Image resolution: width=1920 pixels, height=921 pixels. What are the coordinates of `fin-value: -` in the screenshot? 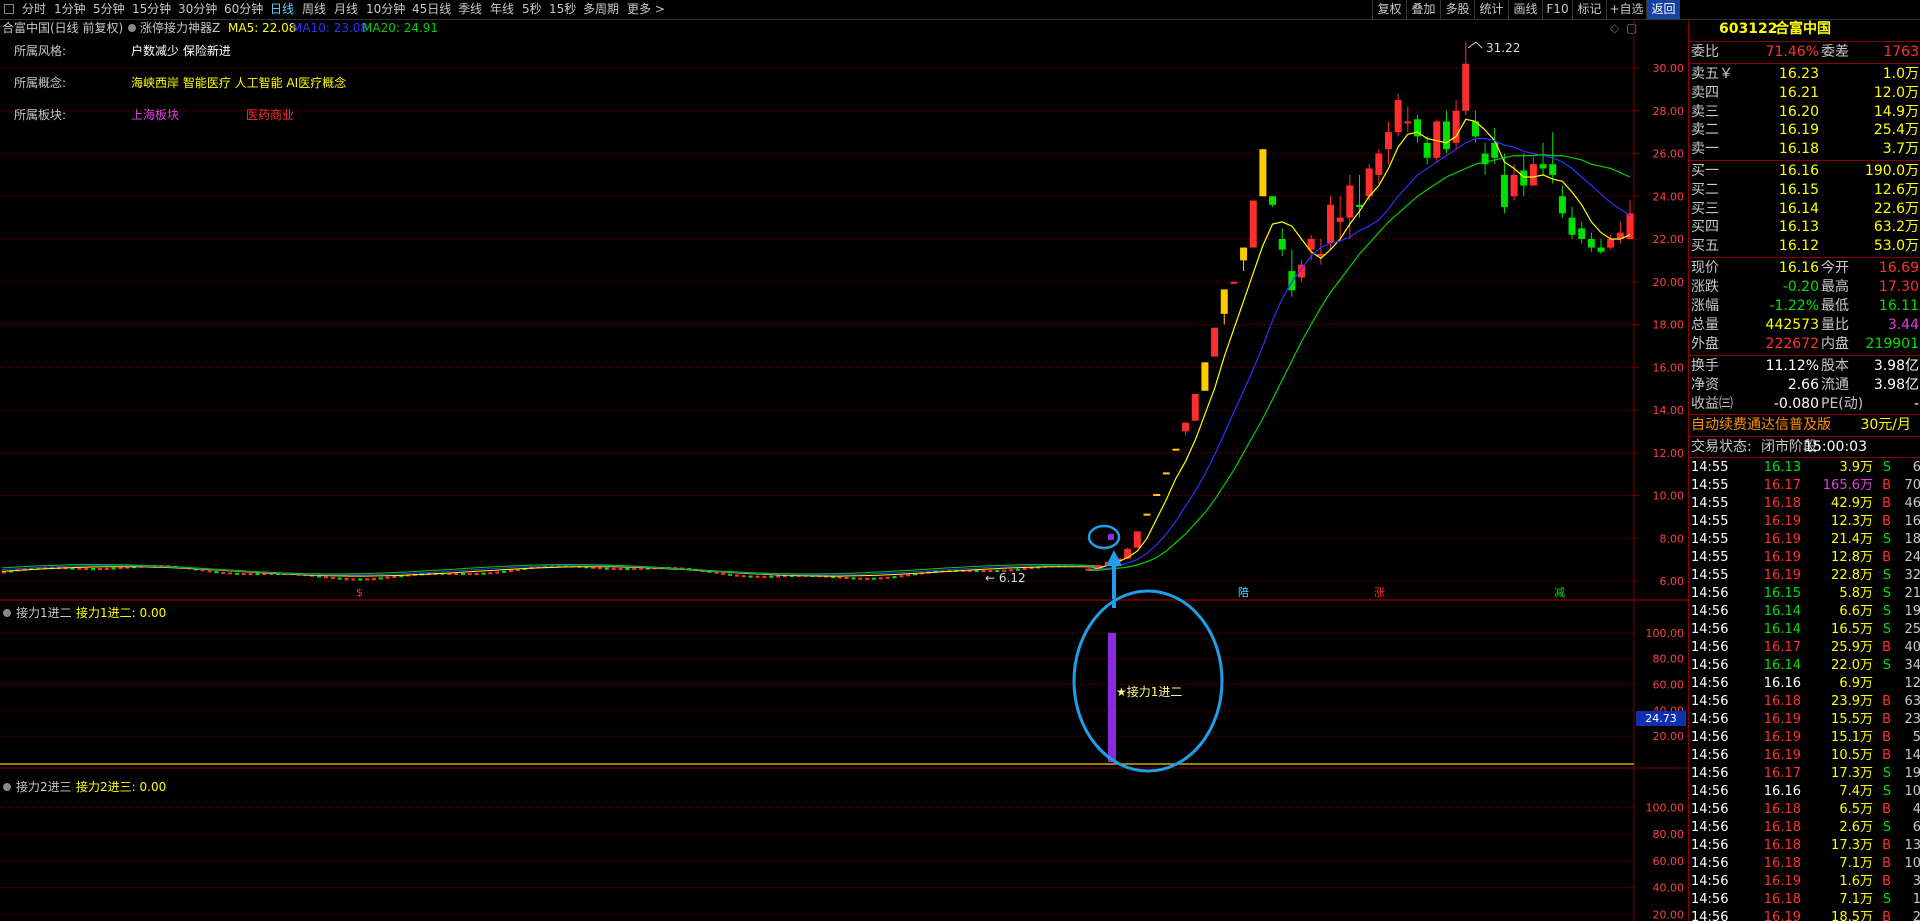 It's located at (1916, 404).